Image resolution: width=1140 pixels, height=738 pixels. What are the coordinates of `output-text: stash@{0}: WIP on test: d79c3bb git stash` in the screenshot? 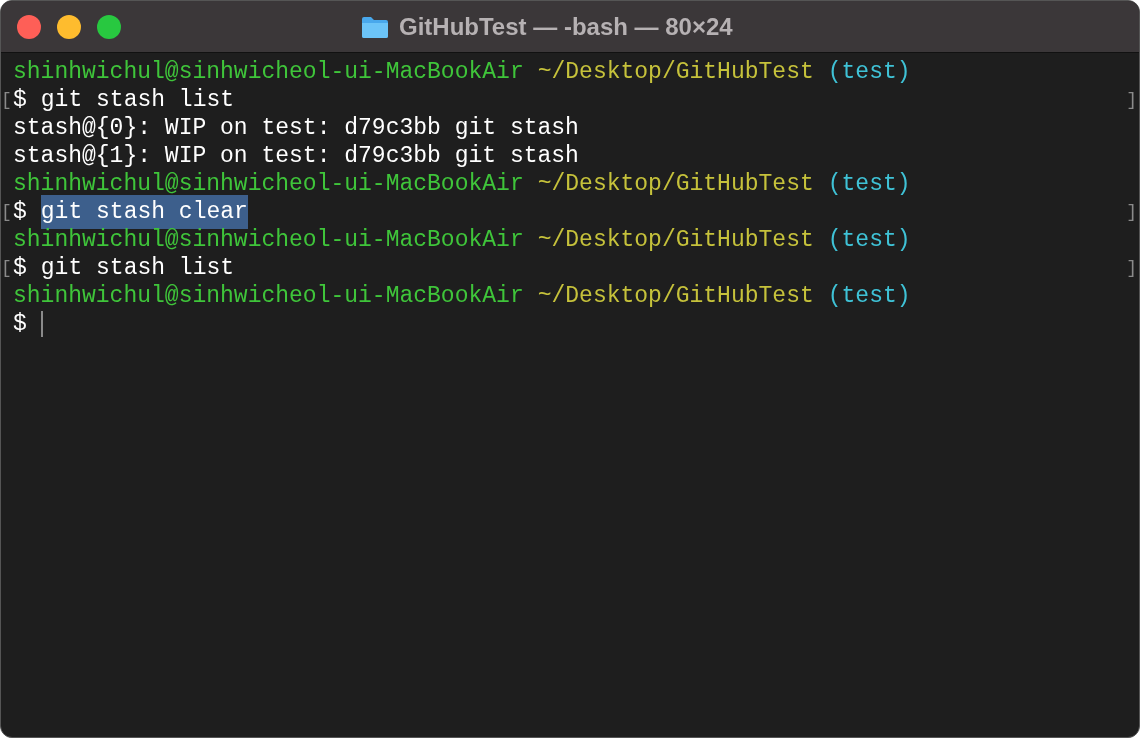 It's located at (296, 128).